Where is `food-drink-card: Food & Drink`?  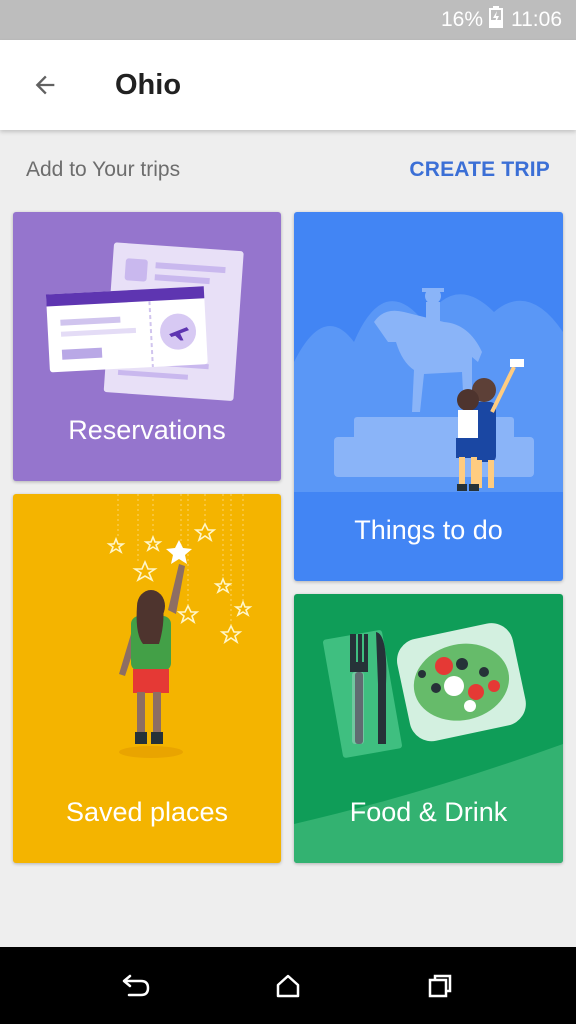
food-drink-card: Food & Drink is located at coordinates (428, 728).